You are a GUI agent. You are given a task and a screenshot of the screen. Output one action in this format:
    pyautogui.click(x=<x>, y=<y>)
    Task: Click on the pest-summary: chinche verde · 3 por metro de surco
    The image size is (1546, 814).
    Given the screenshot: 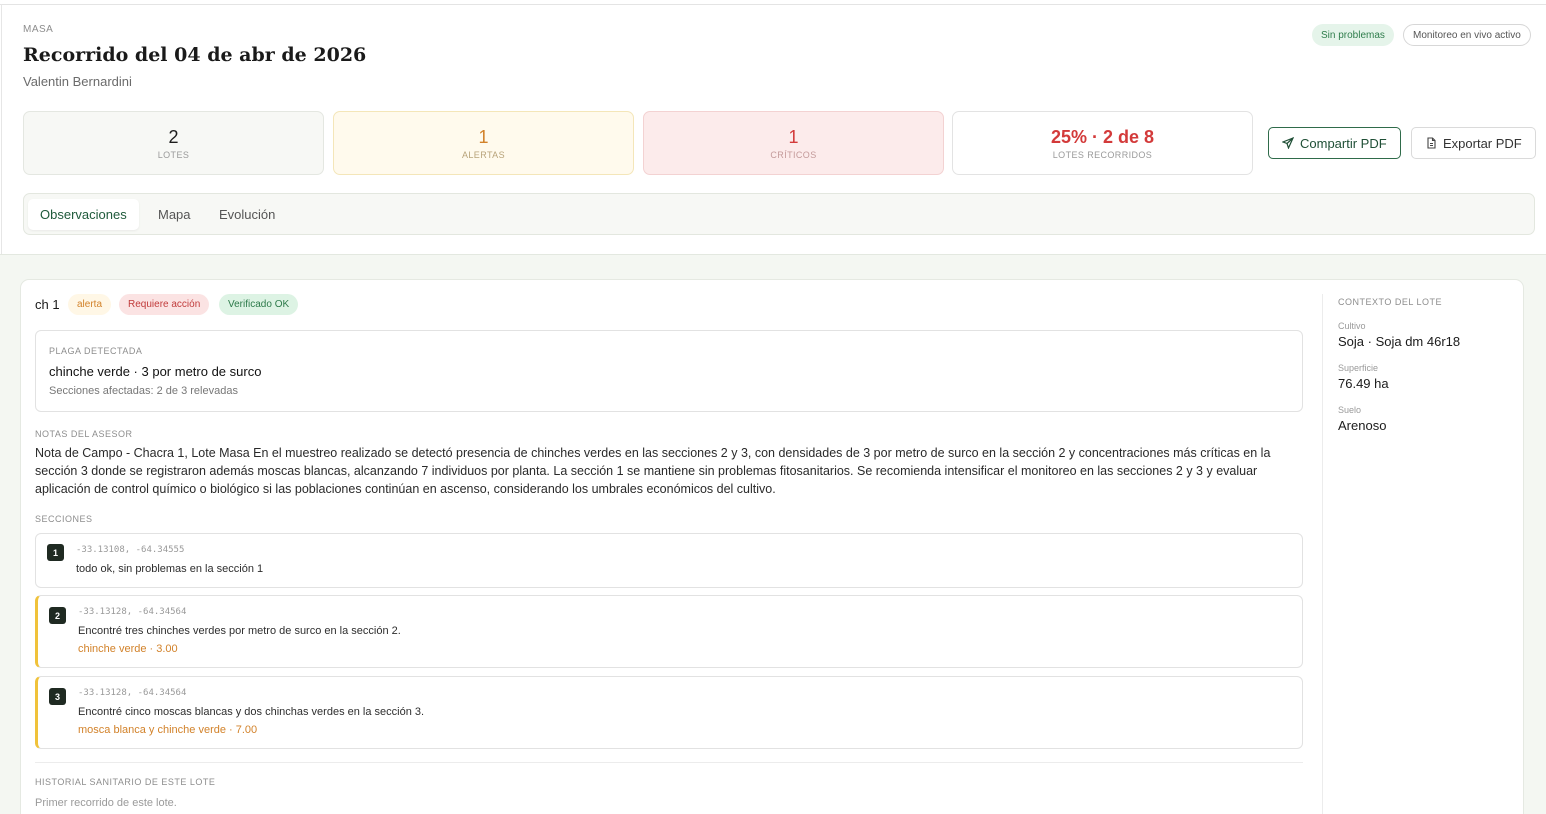 What is the action you would take?
    pyautogui.click(x=155, y=371)
    